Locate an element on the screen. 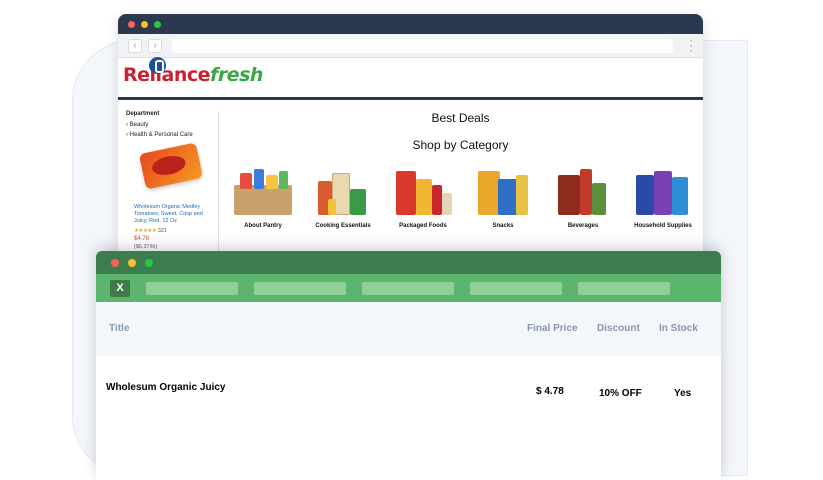 The image size is (823, 480). category-label: Beverages is located at coordinates (583, 226).